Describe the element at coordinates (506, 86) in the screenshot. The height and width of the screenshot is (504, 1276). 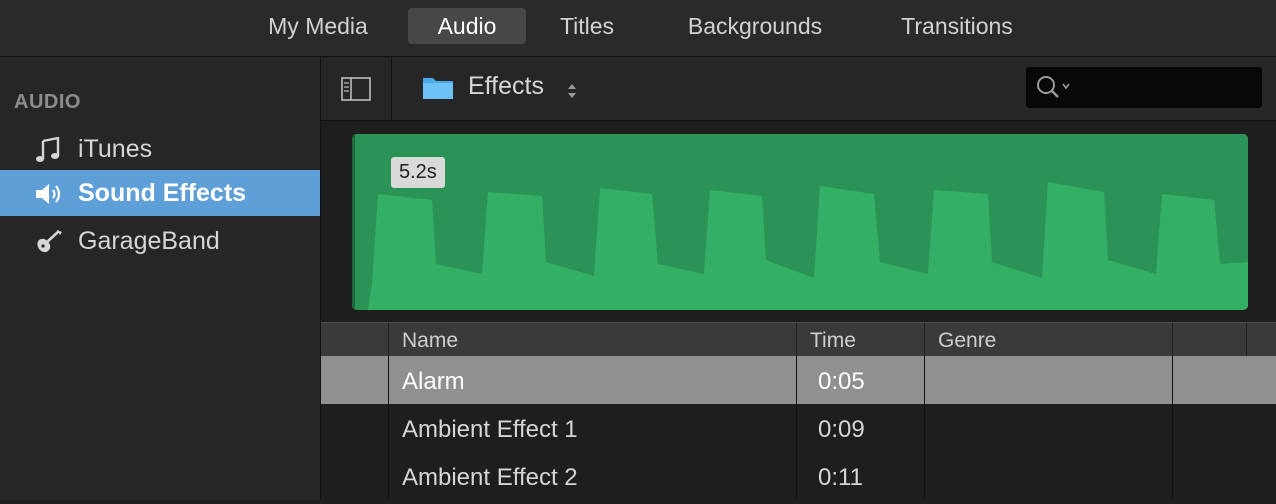
I see `folder-selector: Effects` at that location.